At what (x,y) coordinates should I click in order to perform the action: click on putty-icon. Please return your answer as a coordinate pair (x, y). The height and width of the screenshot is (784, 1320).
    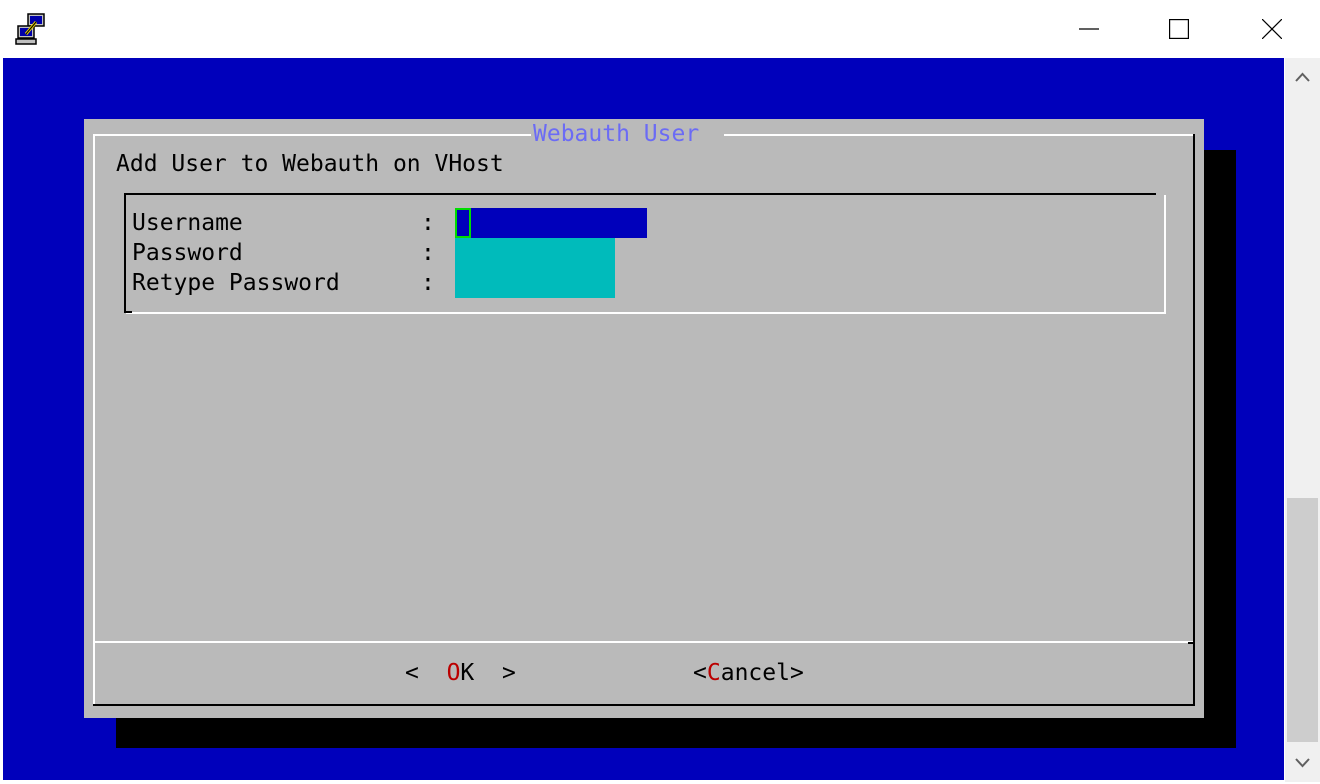
    Looking at the image, I should click on (31, 29).